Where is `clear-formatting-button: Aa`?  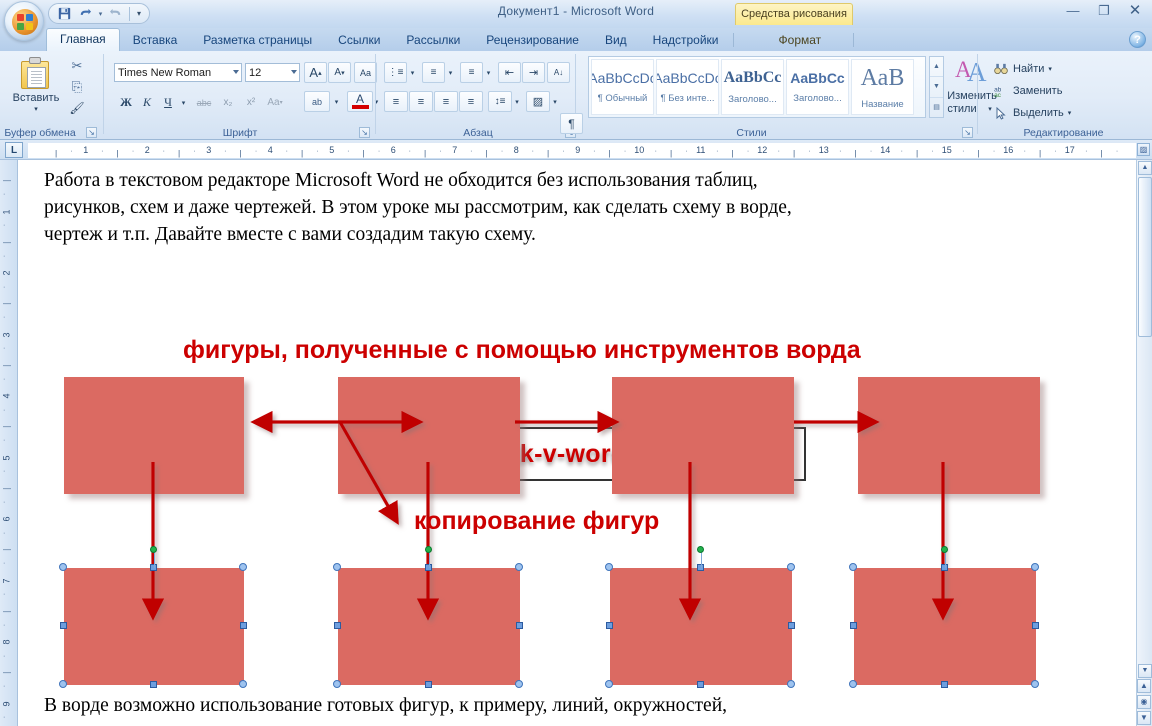 clear-formatting-button: Aa is located at coordinates (365, 72).